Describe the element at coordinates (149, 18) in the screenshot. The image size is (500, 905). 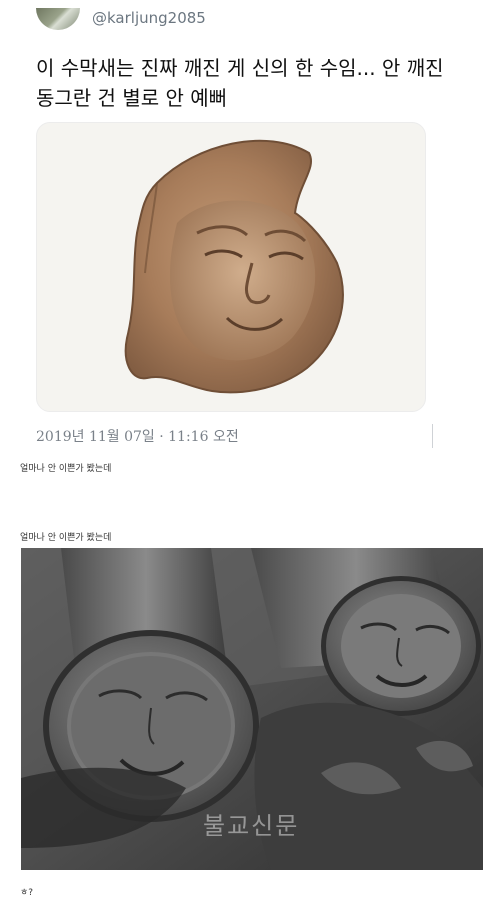
I see `user-handle: @karljung2085` at that location.